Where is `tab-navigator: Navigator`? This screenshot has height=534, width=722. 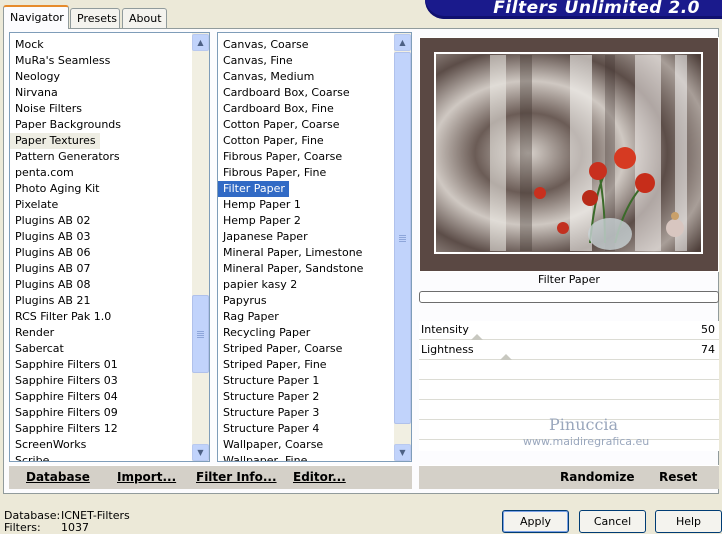
tab-navigator: Navigator is located at coordinates (36, 17).